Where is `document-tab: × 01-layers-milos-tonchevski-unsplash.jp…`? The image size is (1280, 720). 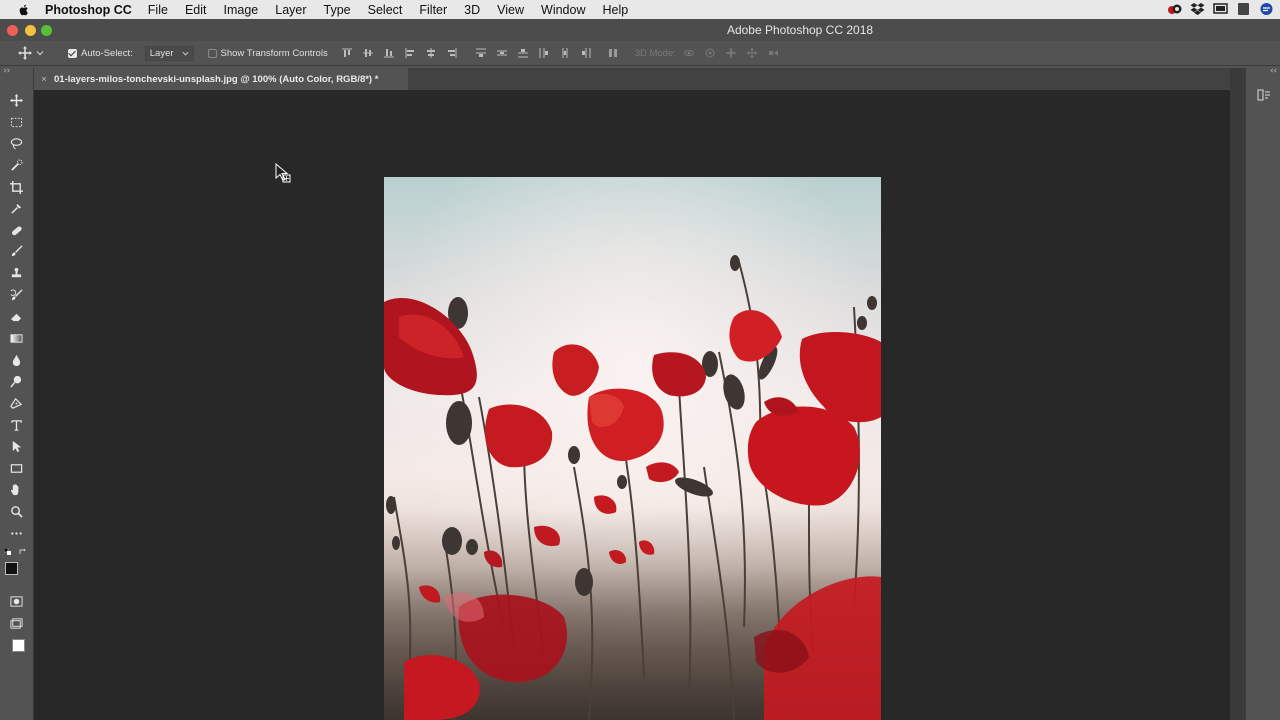 document-tab: × 01-layers-milos-tonchevski-unsplash.jp… is located at coordinates (221, 79).